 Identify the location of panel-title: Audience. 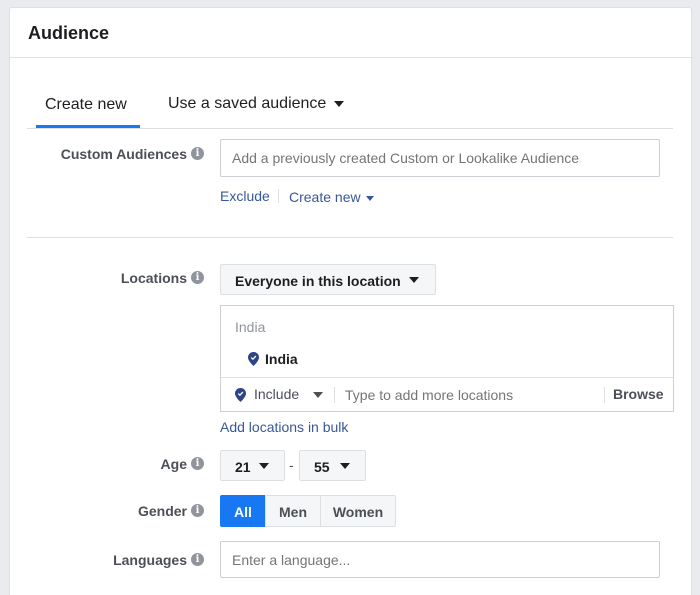
(69, 33).